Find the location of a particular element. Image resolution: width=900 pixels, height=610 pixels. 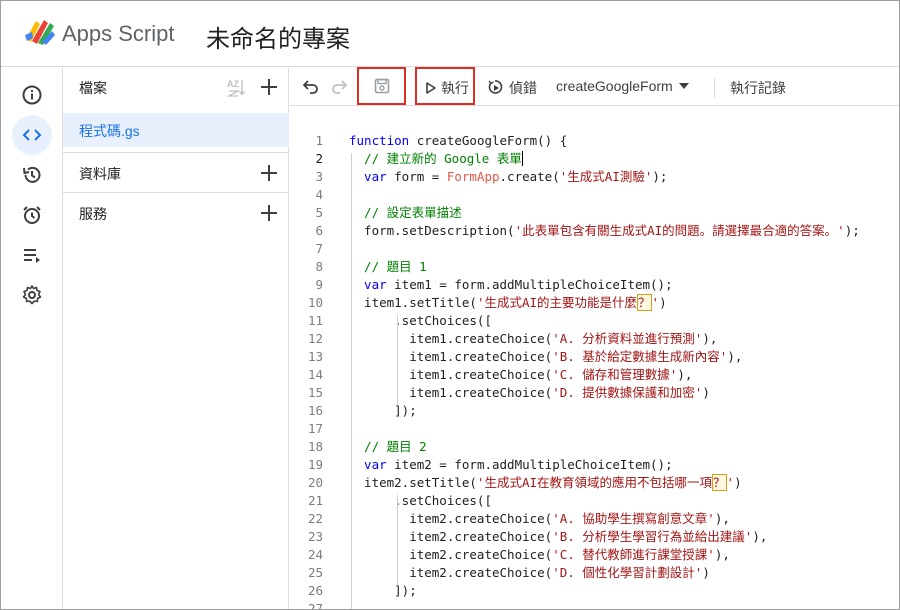

code-line: 24 item2.createChoice('C. 替代教師進行課堂授課'), is located at coordinates (594, 555).